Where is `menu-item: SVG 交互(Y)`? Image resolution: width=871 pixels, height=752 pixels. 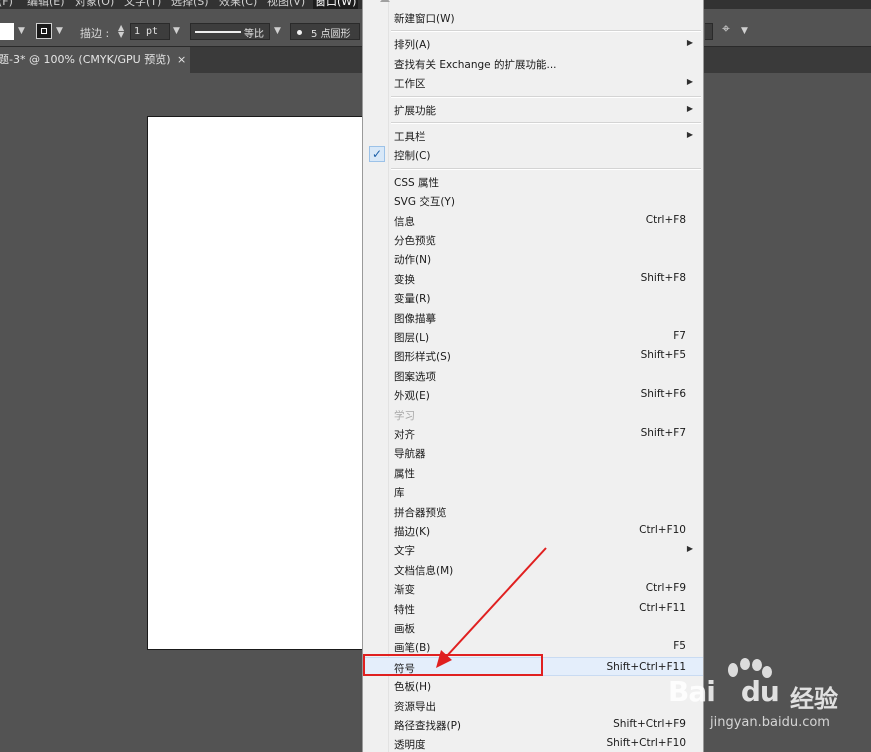 menu-item: SVG 交互(Y) is located at coordinates (533, 200).